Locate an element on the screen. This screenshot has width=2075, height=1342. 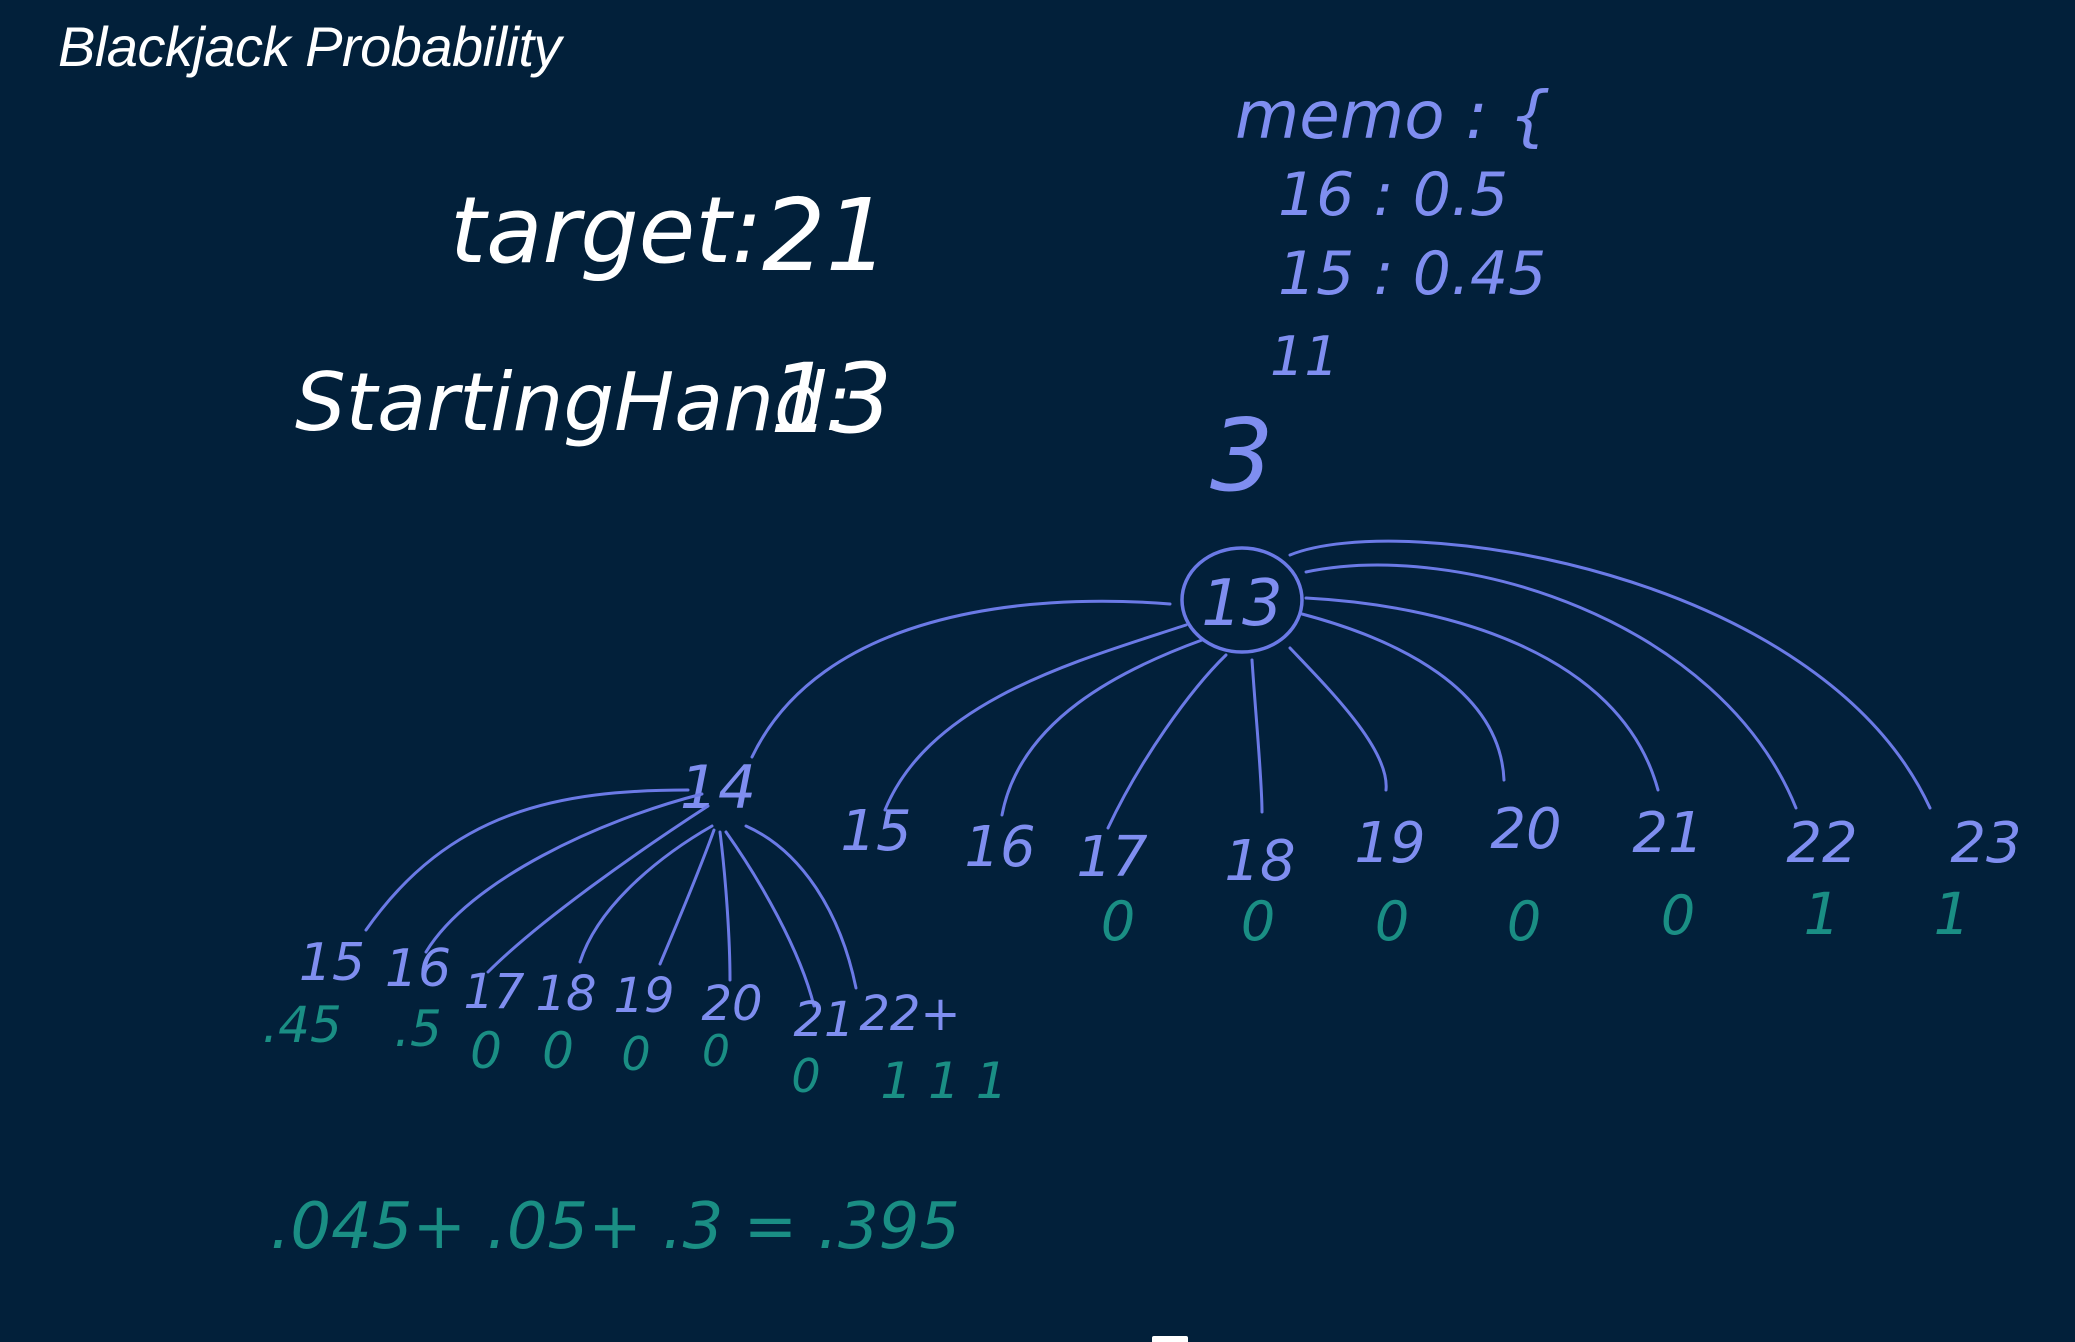
child-label: 22 is located at coordinates (1821, 843).